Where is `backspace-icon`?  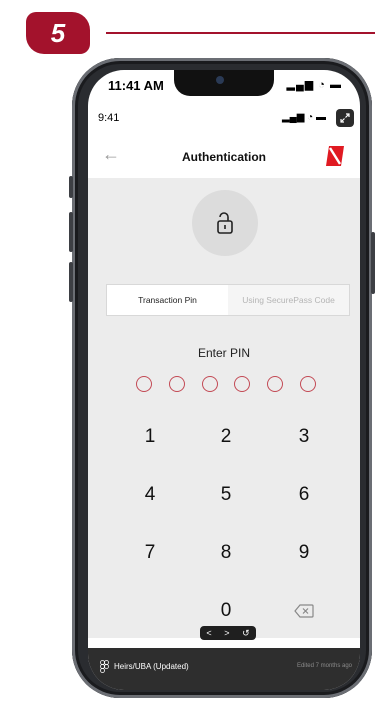
backspace-icon is located at coordinates (304, 611).